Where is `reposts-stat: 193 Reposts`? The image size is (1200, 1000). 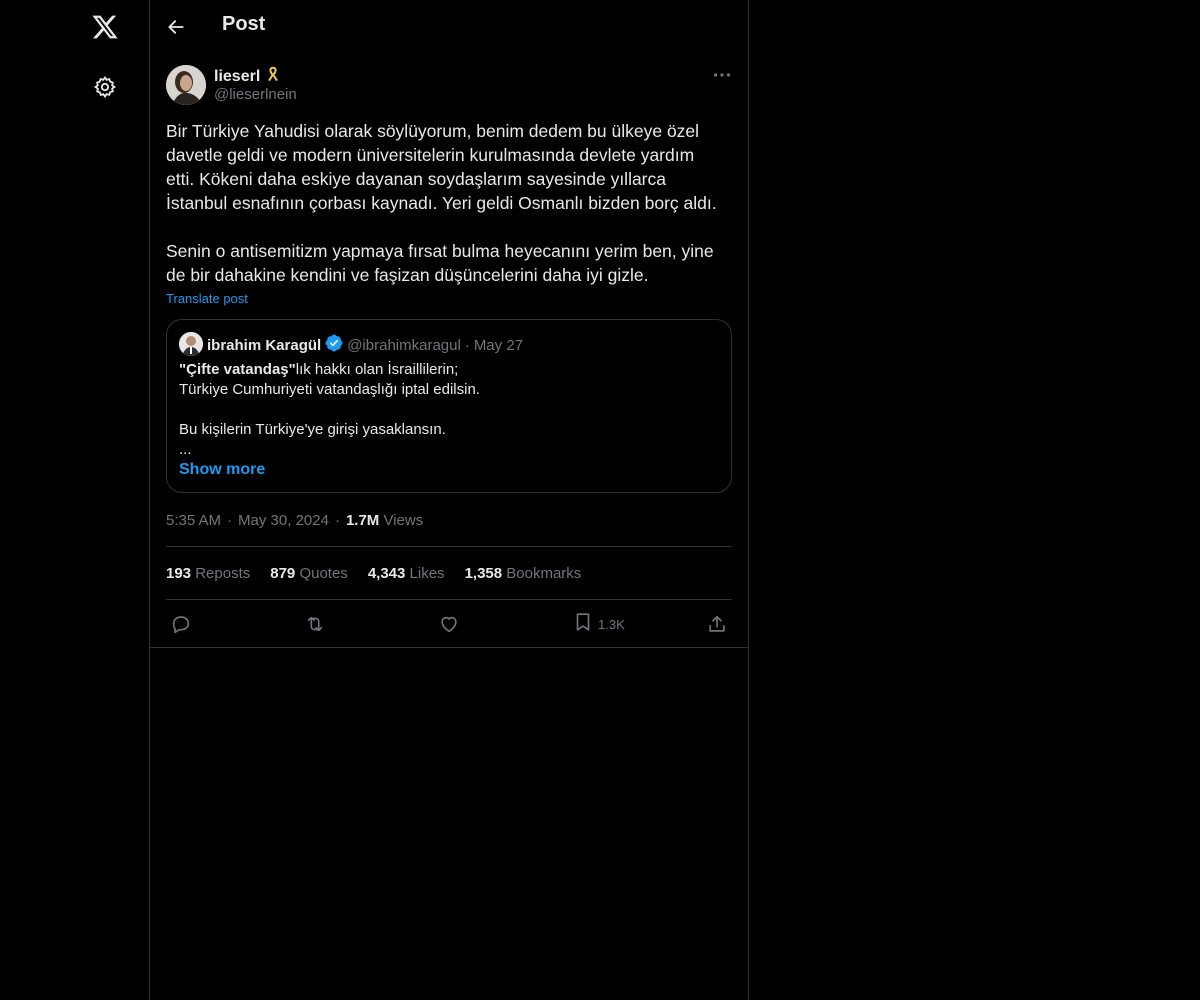
reposts-stat: 193 Reposts is located at coordinates (208, 573).